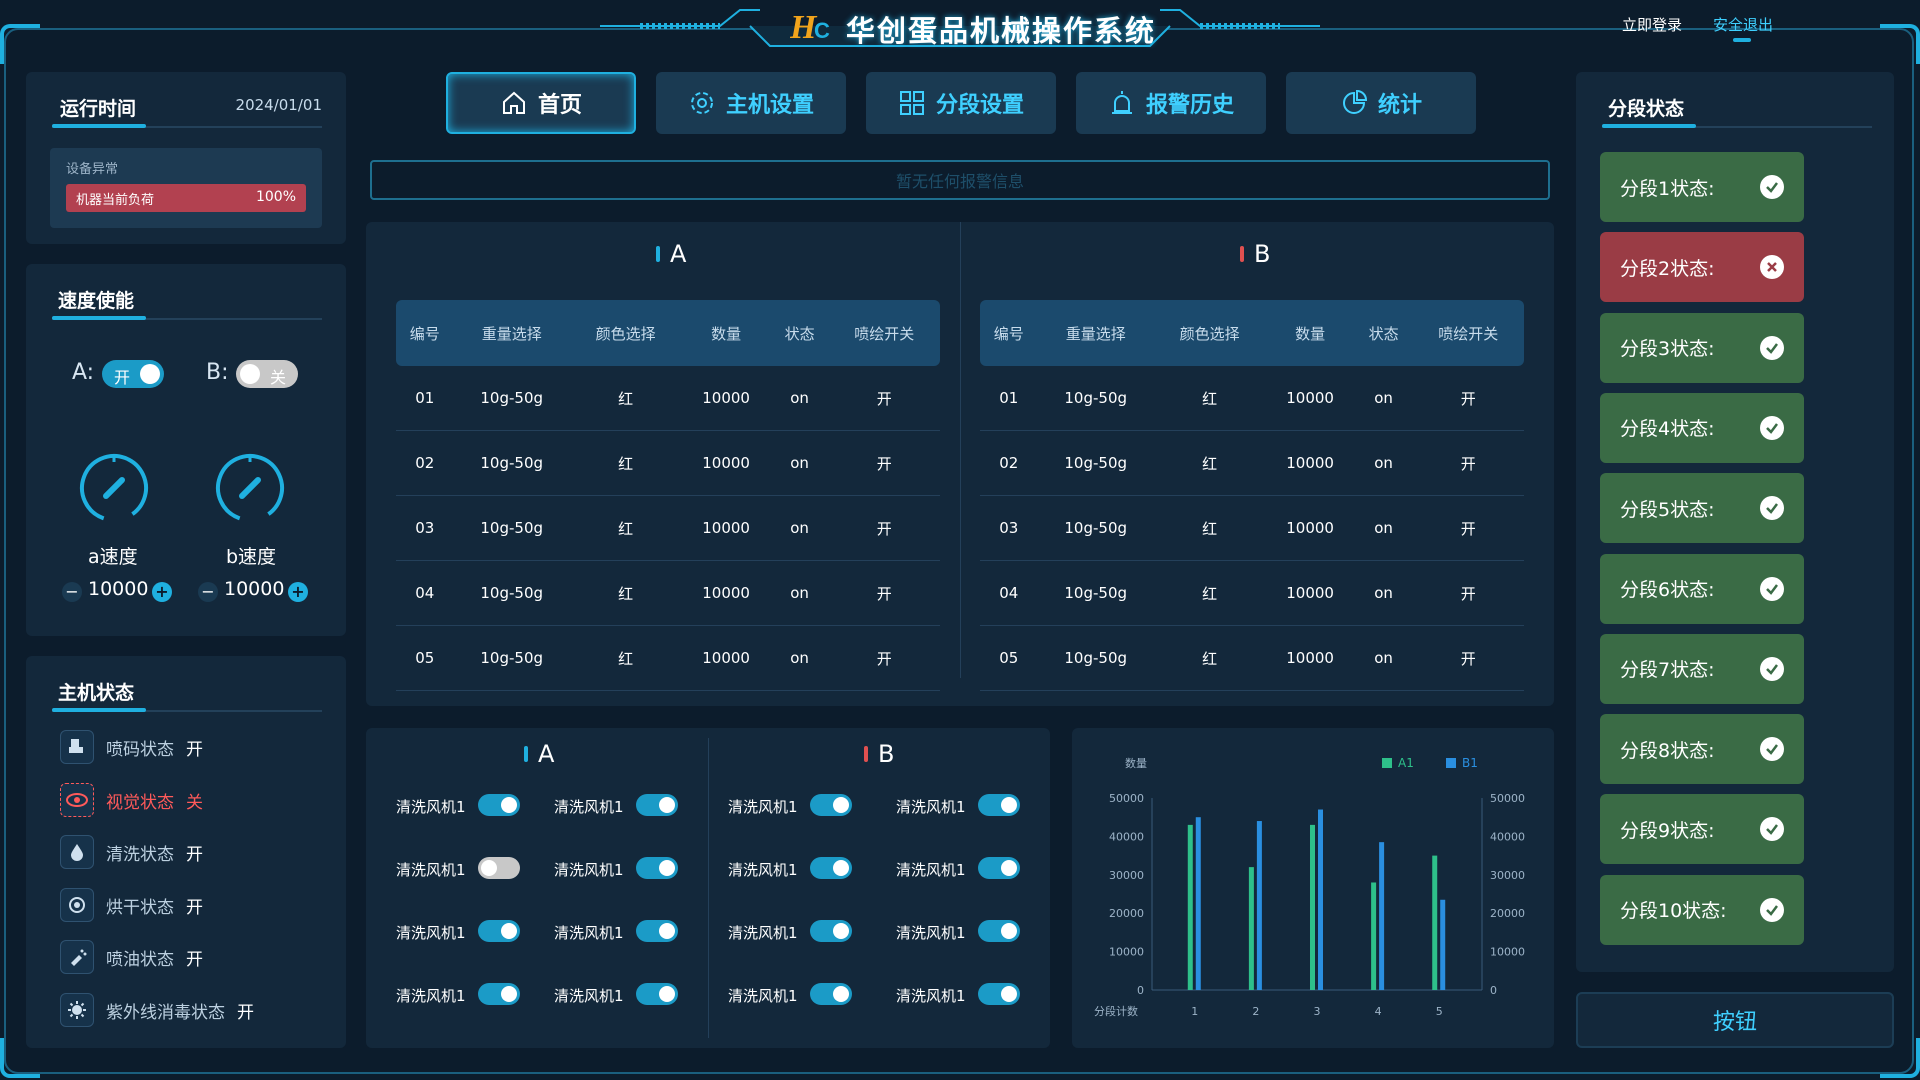 Image resolution: width=1920 pixels, height=1080 pixels. What do you see at coordinates (162, 592) in the screenshot?
I see `speed-a-increment-button: +` at bounding box center [162, 592].